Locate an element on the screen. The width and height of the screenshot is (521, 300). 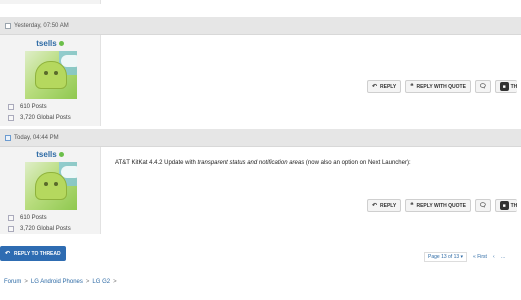
breadcrumb-forum: Forum is located at coordinates (12, 282).